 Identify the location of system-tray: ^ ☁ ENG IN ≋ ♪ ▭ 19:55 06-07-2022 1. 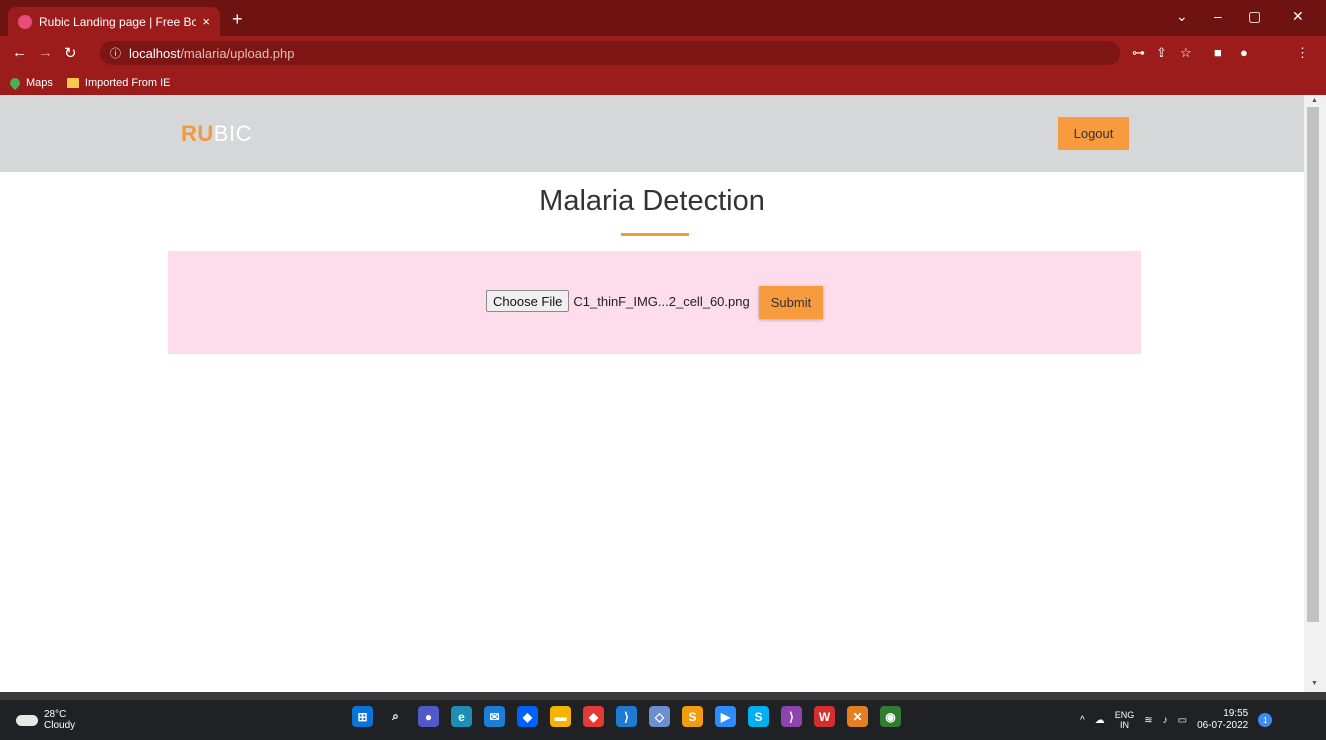
(1176, 720).